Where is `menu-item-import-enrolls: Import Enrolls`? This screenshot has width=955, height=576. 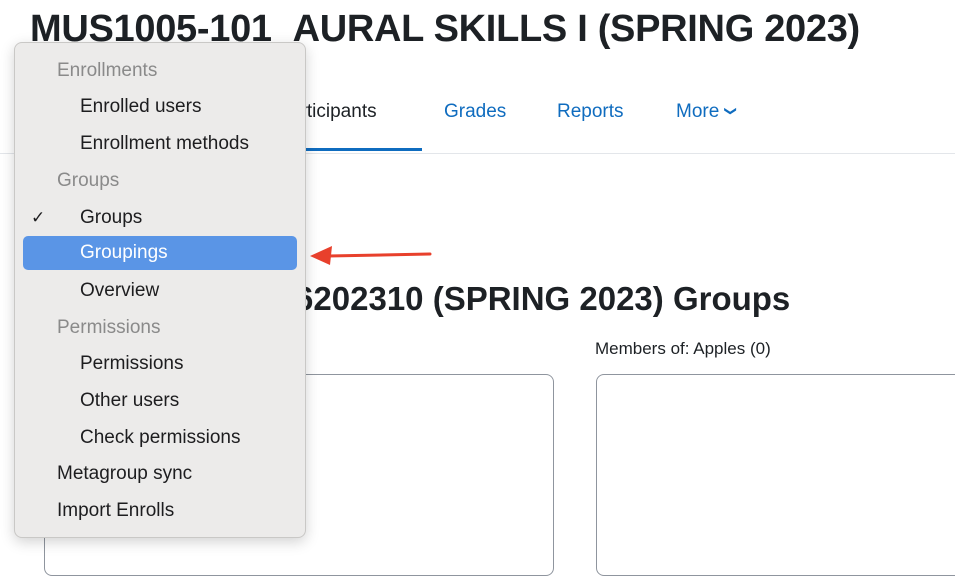
menu-item-import-enrolls: Import Enrolls is located at coordinates (160, 511).